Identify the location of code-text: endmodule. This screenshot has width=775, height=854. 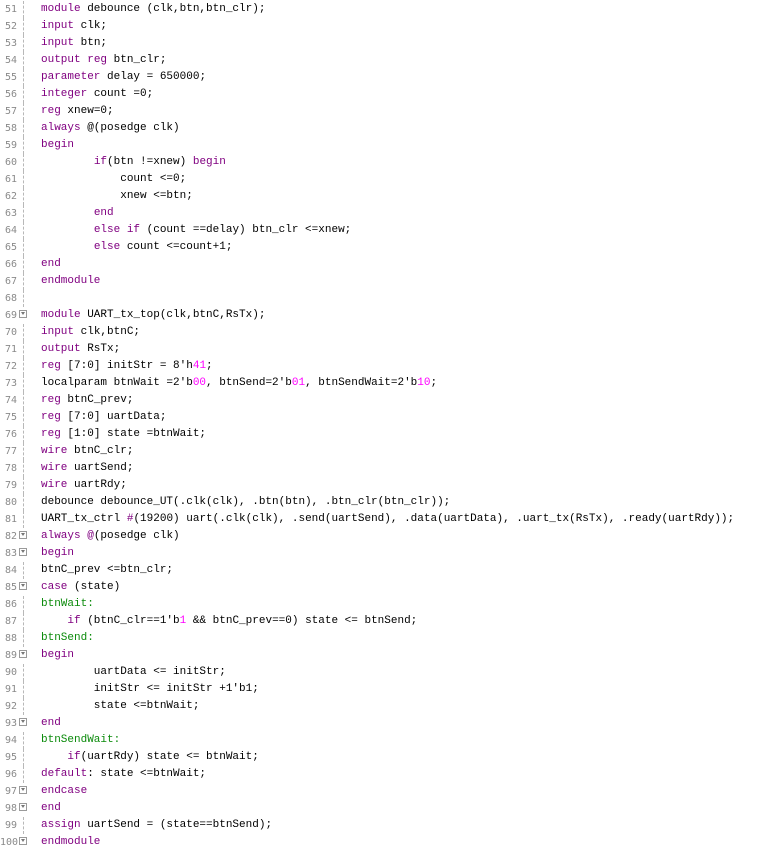
(70, 842).